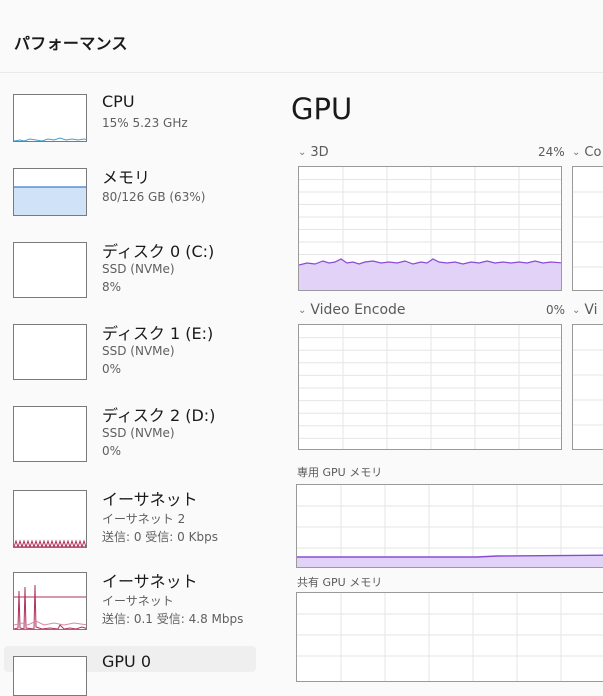 The height and width of the screenshot is (696, 603). I want to click on sidebar-item-title: メモリ, so click(126, 177).